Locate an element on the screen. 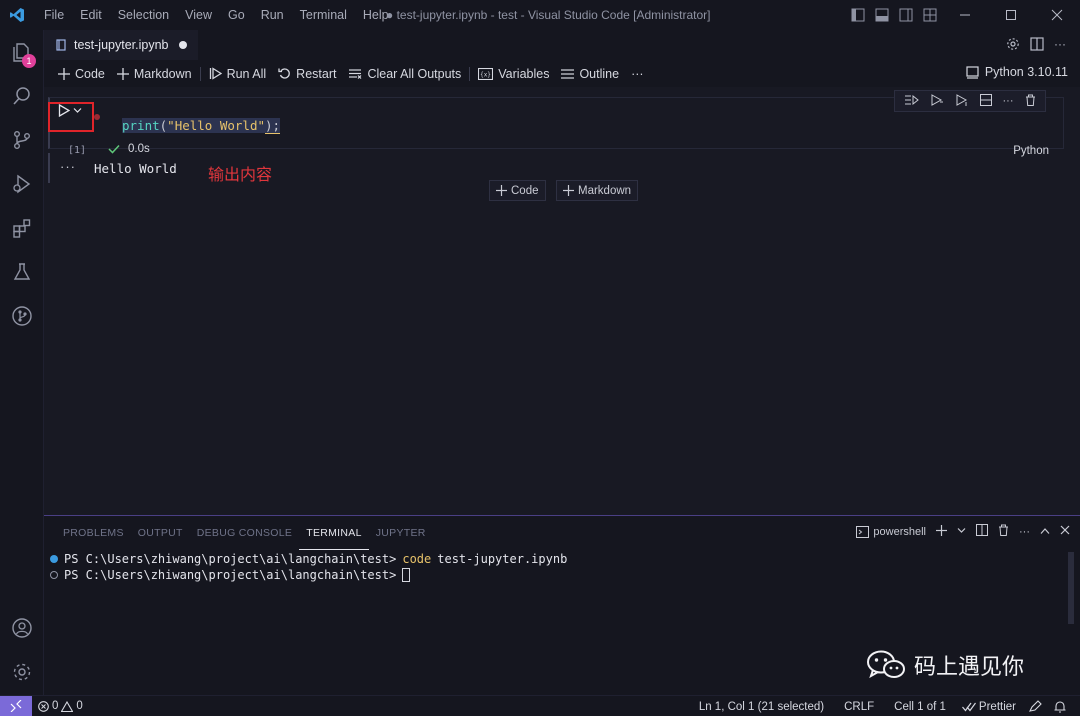  add-markdown-button: Markdown is located at coordinates (154, 74).